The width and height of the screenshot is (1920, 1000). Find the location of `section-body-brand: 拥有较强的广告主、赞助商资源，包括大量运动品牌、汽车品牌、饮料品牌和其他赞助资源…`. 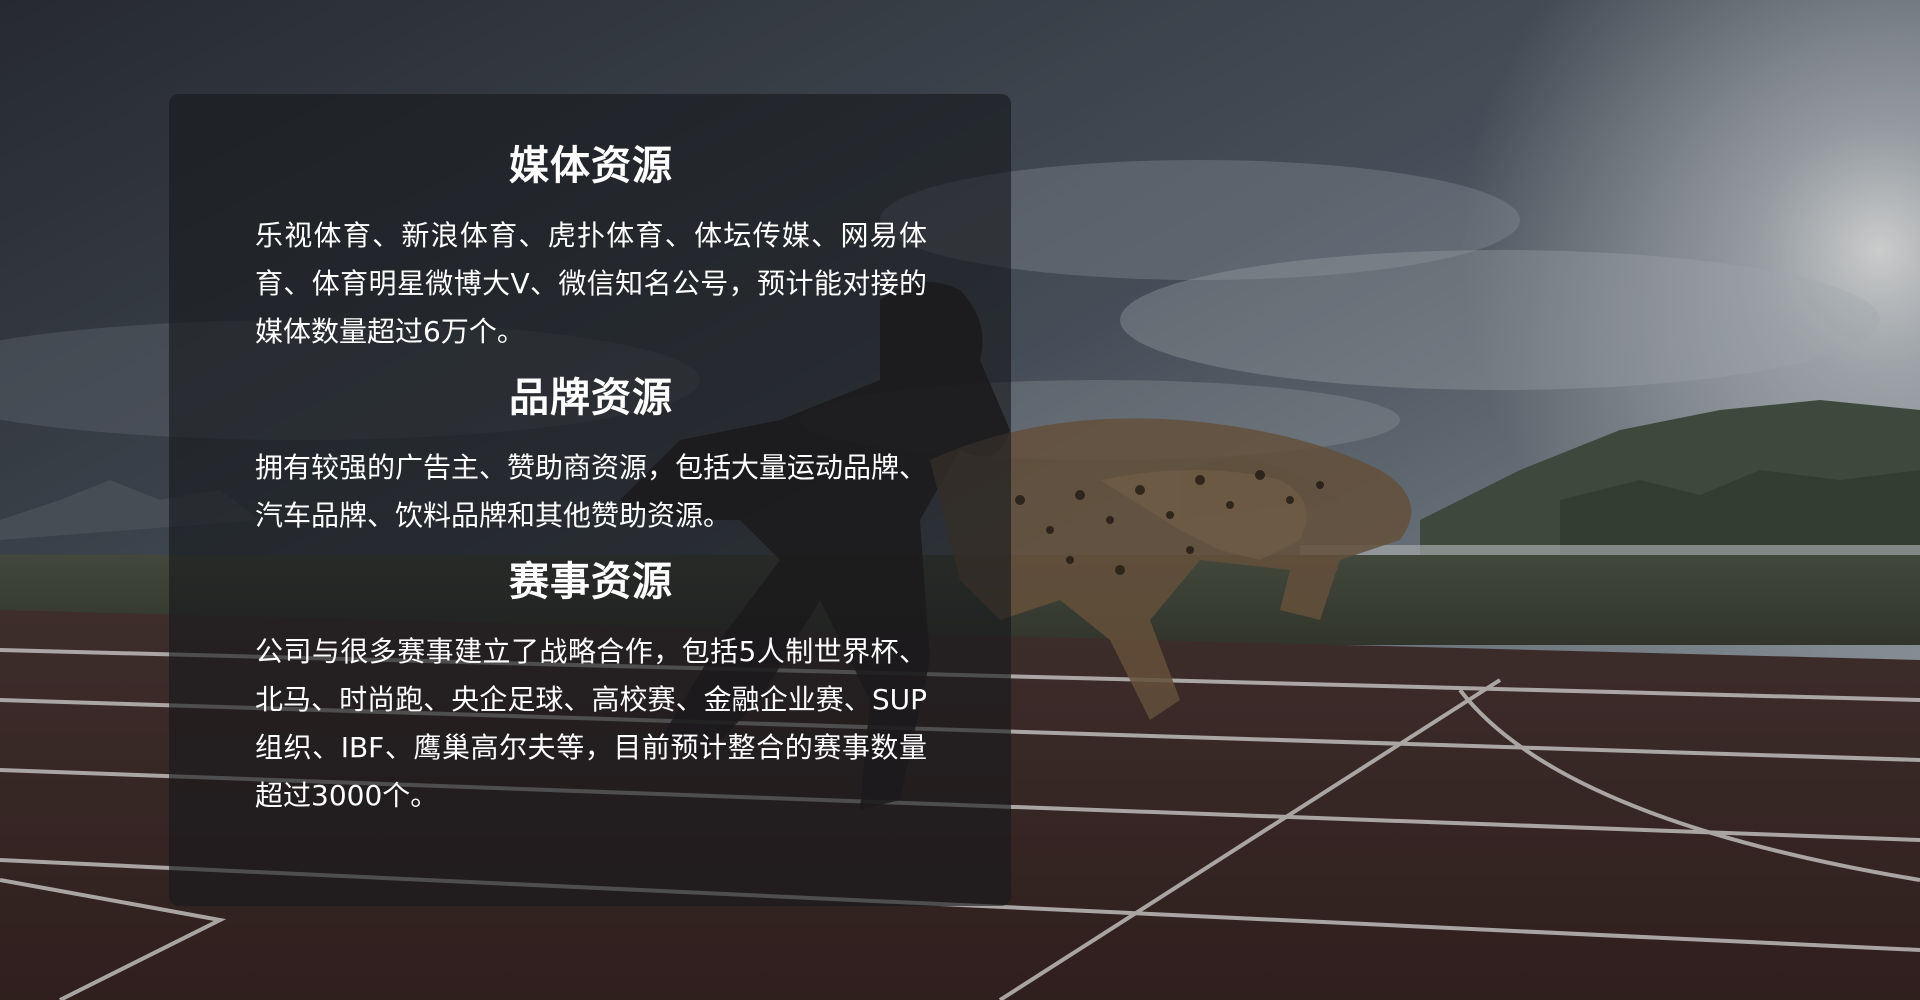

section-body-brand: 拥有较强的广告主、赞助商资源，包括大量运动品牌、汽车品牌、饮料品牌和其他赞助资源… is located at coordinates (591, 491).